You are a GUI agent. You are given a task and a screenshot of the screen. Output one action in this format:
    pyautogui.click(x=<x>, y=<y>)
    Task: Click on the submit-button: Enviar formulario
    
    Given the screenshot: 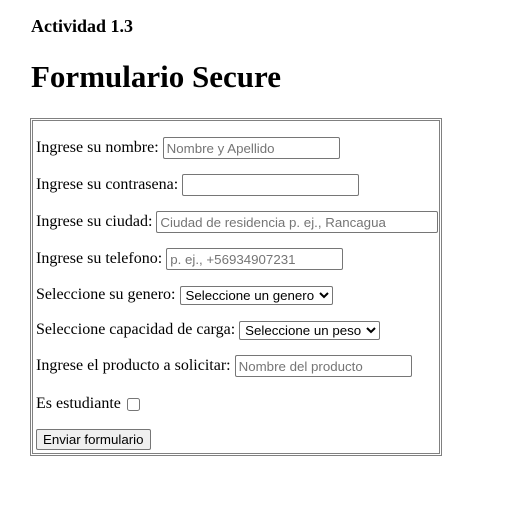 What is the action you would take?
    pyautogui.click(x=93, y=439)
    